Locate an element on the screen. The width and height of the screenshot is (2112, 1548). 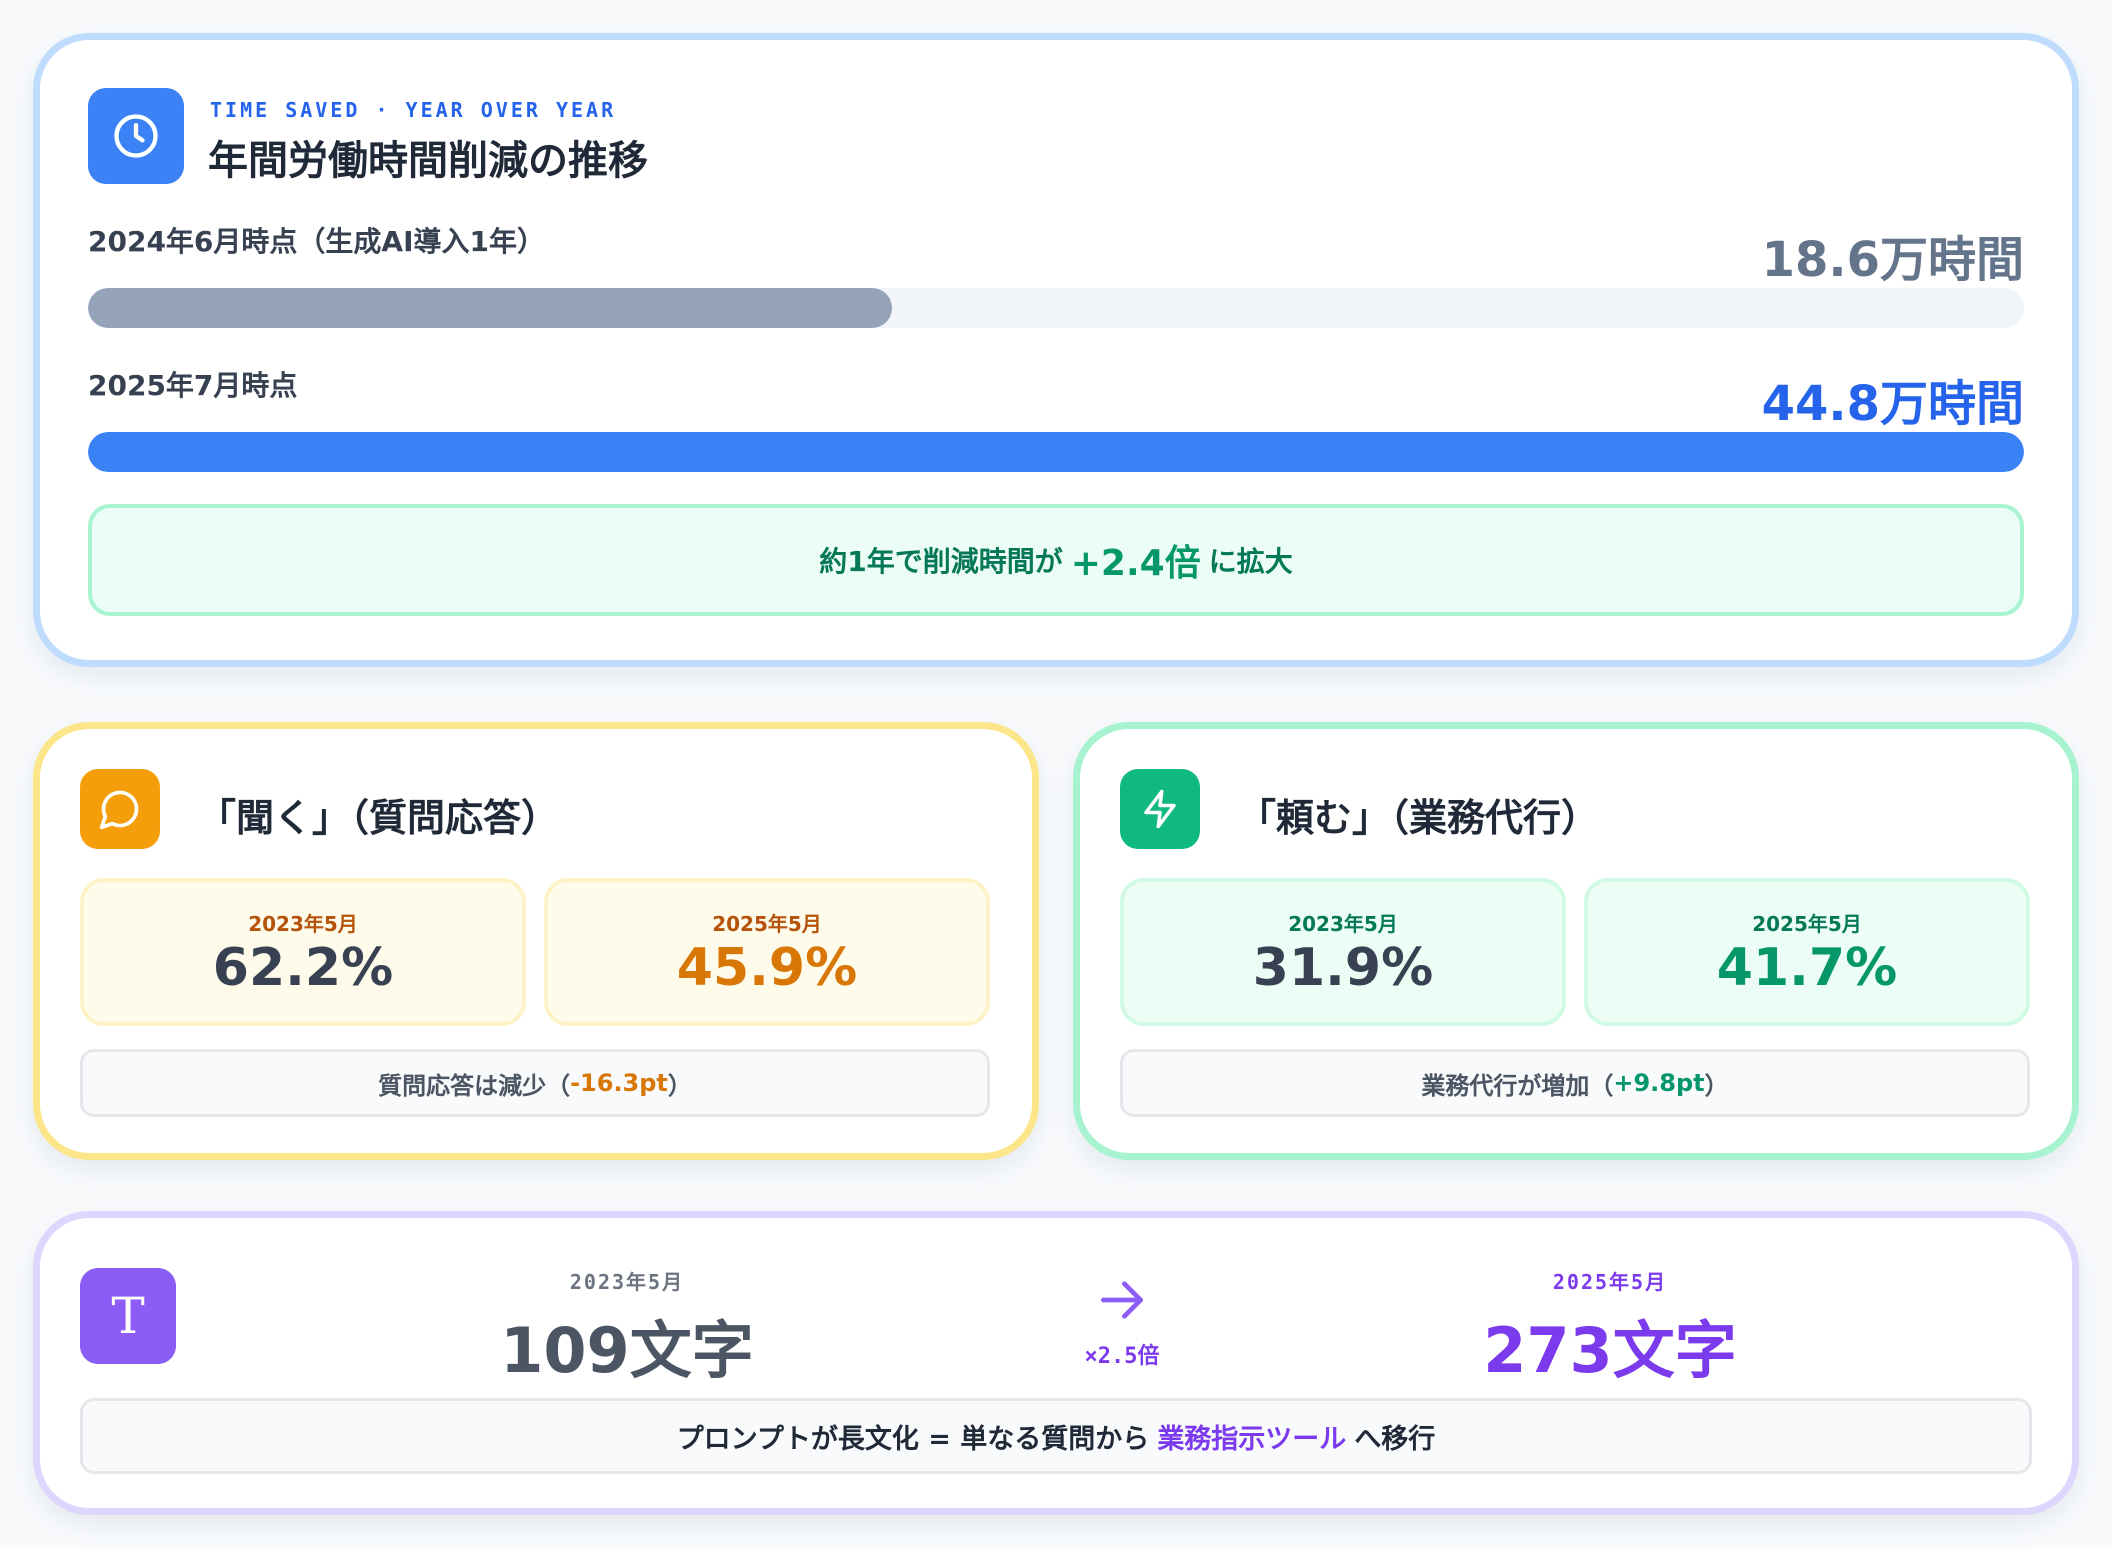
progress-fill-2025 is located at coordinates (1056, 452).